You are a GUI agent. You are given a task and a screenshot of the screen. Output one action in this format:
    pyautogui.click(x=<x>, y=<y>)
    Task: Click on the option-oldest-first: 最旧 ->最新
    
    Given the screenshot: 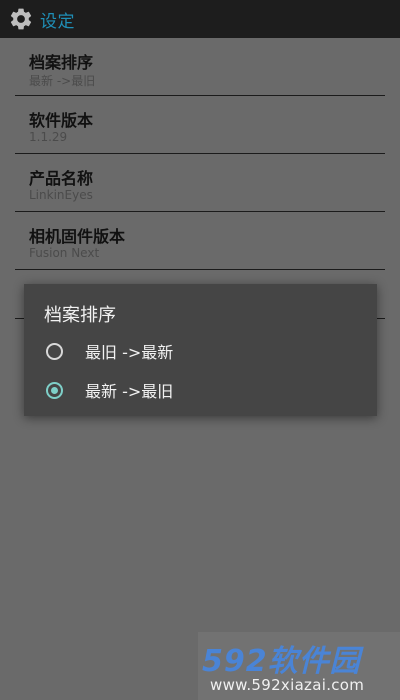 What is the action you would take?
    pyautogui.click(x=200, y=351)
    